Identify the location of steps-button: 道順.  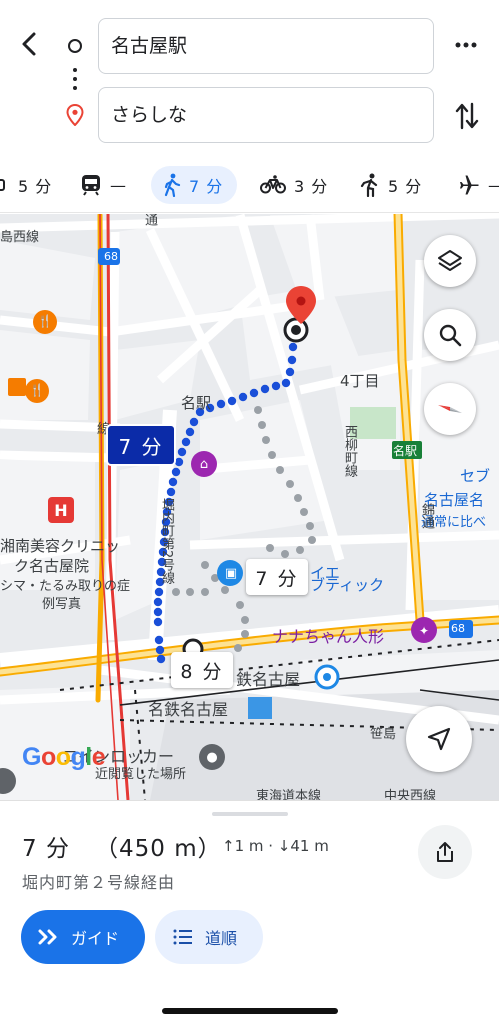
(209, 937).